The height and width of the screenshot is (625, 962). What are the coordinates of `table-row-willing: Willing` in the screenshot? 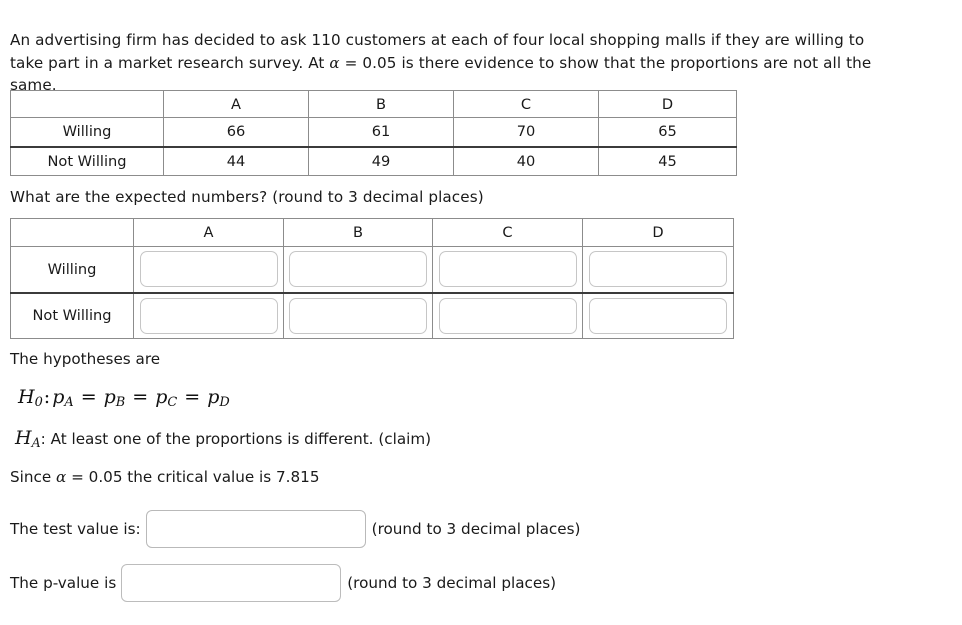 It's located at (372, 269).